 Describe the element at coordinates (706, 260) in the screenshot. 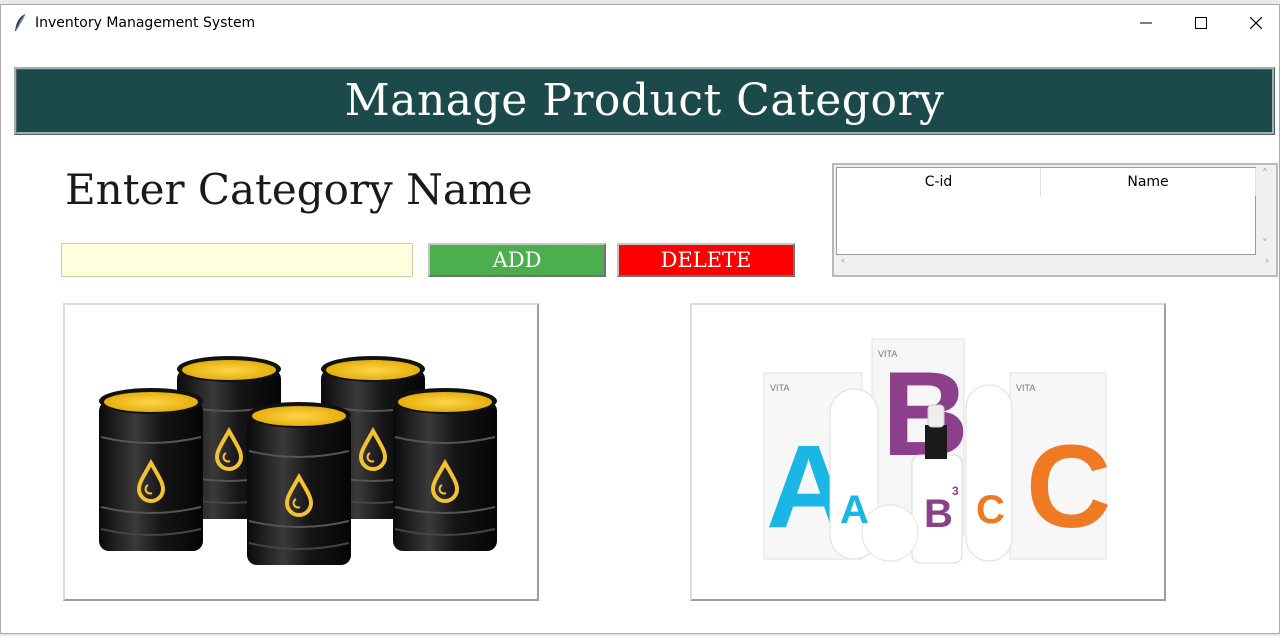

I see `delete-button: DELETE` at that location.